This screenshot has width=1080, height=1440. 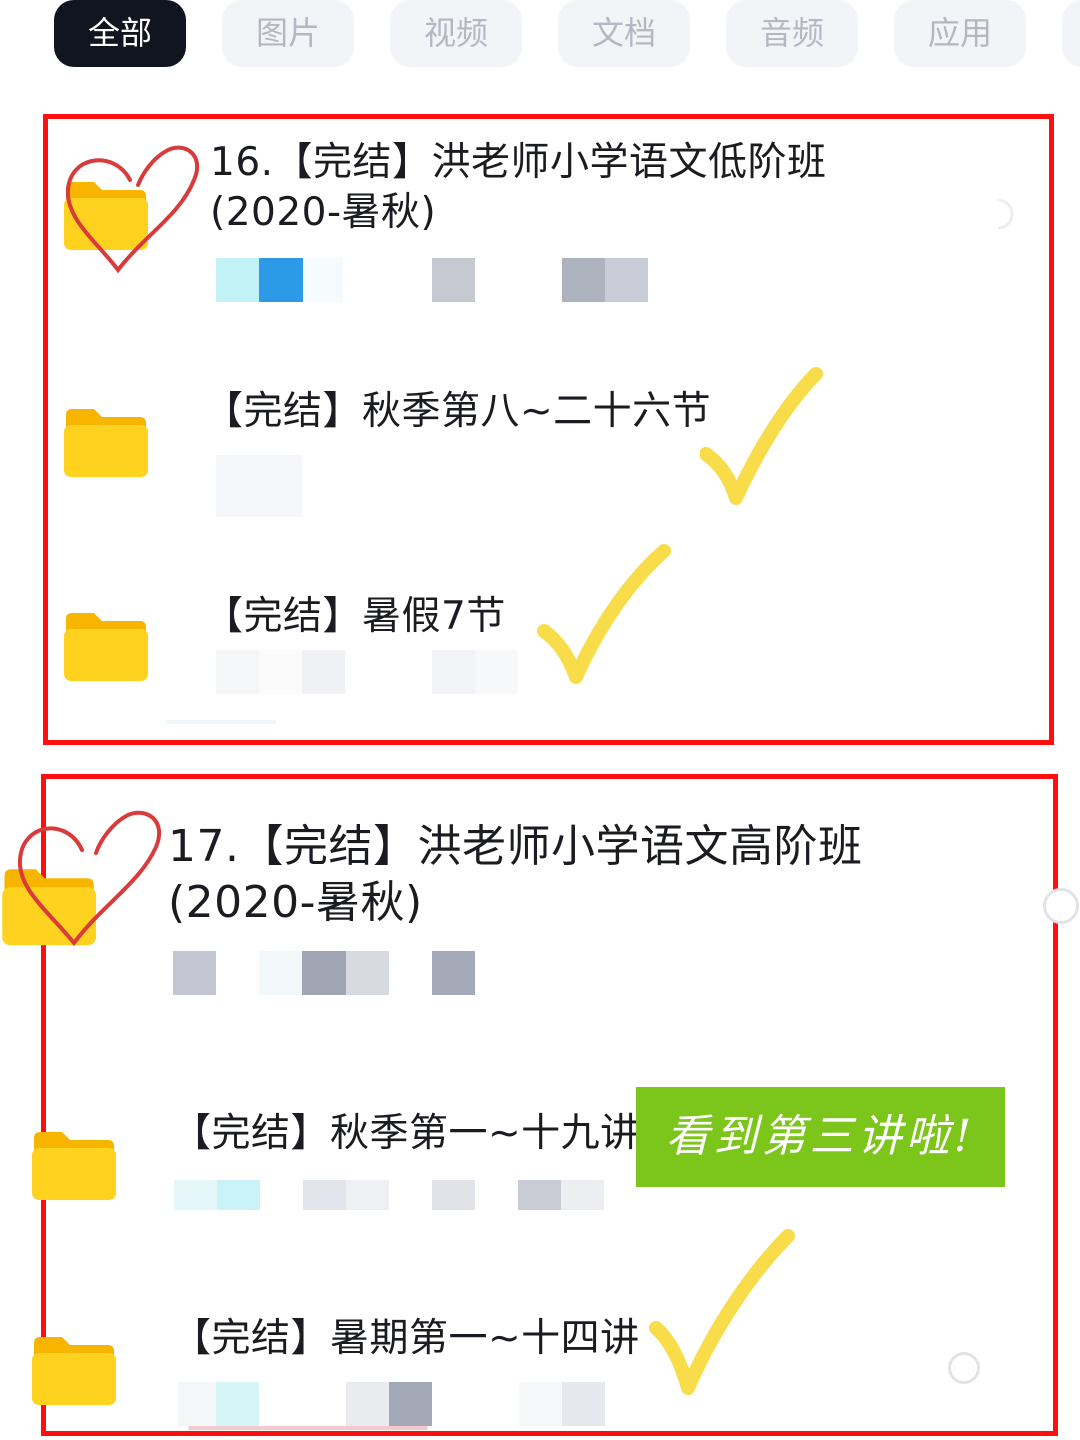 I want to click on folder-title: 16.【完结】洪老师小学语文低阶班, so click(x=518, y=162).